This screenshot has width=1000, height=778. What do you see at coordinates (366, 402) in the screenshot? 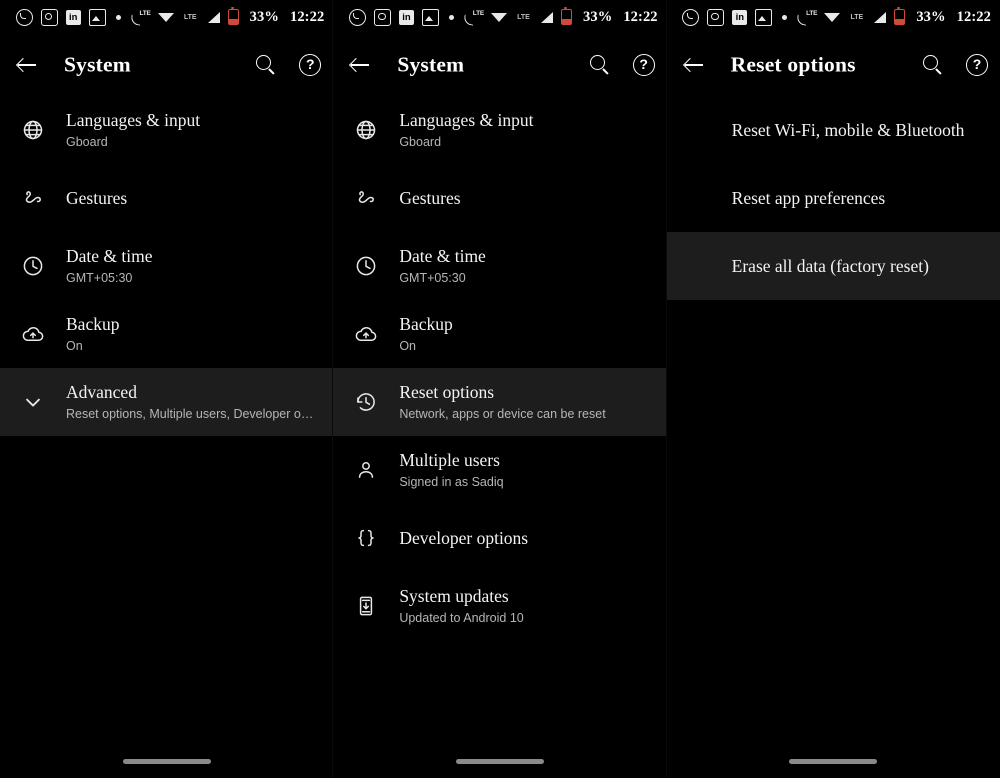
I see `history-restore-icon` at bounding box center [366, 402].